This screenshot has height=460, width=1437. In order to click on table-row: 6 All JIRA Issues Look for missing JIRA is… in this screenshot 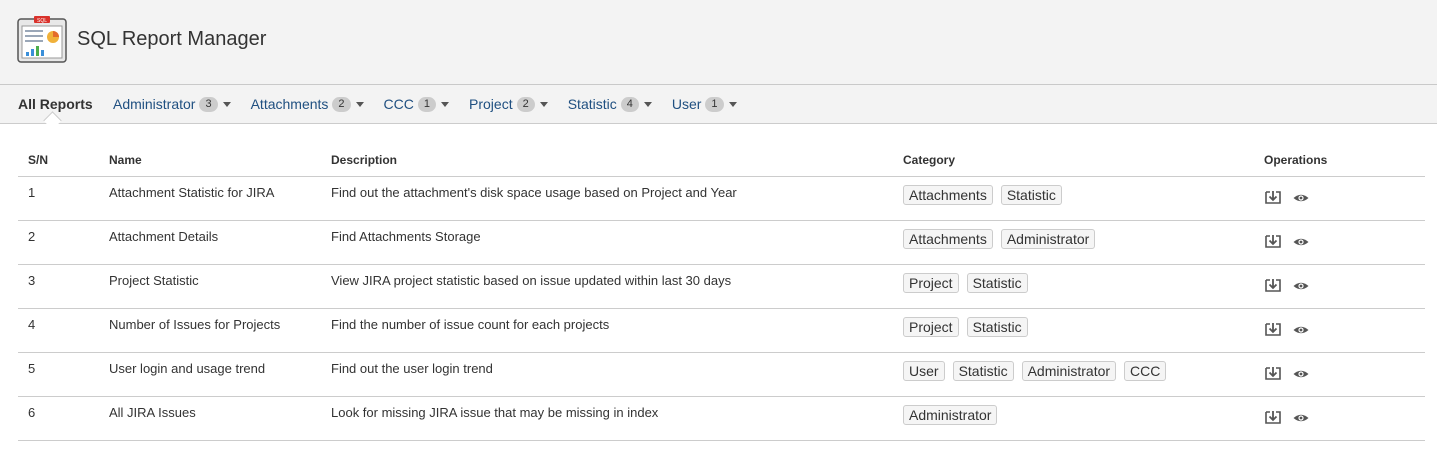, I will do `click(721, 418)`.